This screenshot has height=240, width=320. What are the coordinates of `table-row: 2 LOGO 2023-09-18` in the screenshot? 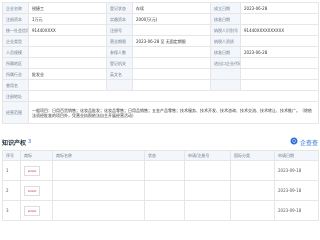 It's located at (160, 190).